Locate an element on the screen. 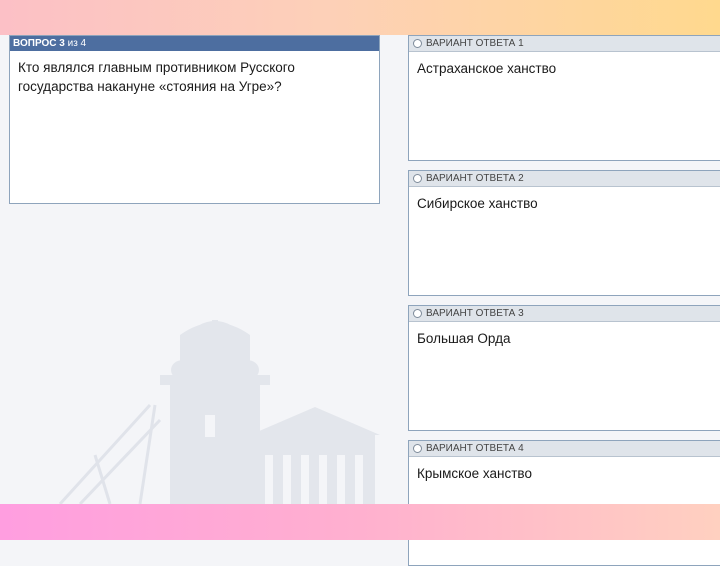 This screenshot has width=720, height=566. answer-option-3: ВАРИАНТ ОТВЕТА 3 Большая Орда is located at coordinates (564, 368).